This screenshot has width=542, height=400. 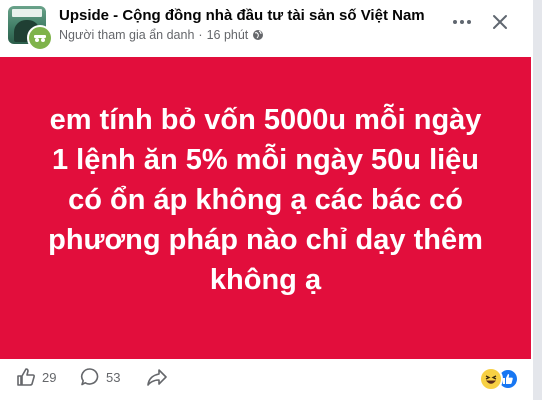 I want to click on more-options-button, so click(x=462, y=22).